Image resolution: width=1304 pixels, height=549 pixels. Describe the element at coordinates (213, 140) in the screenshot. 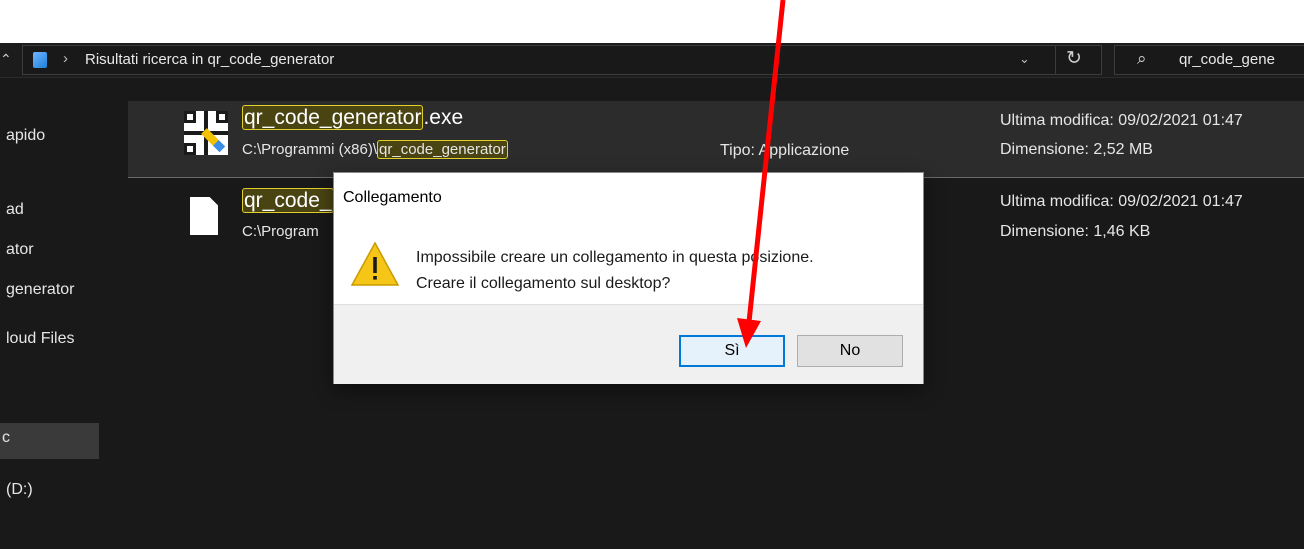

I see `pencil-icon` at that location.